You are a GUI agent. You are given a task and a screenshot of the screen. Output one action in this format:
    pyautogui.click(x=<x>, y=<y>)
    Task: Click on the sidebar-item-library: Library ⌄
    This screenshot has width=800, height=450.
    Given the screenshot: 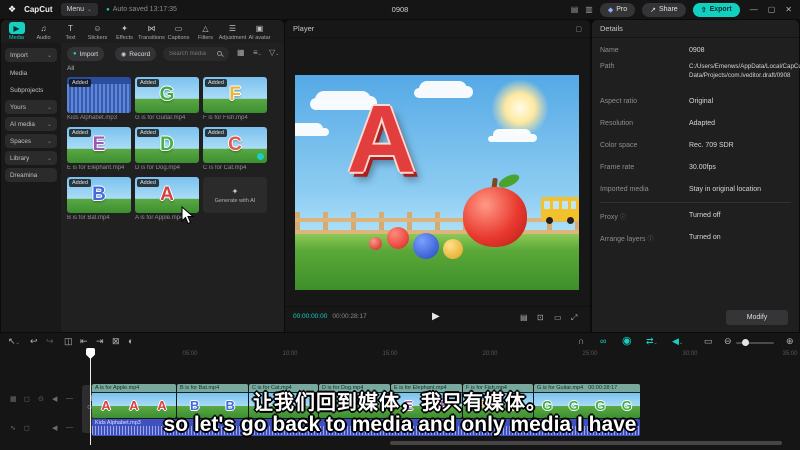 What is the action you would take?
    pyautogui.click(x=31, y=158)
    